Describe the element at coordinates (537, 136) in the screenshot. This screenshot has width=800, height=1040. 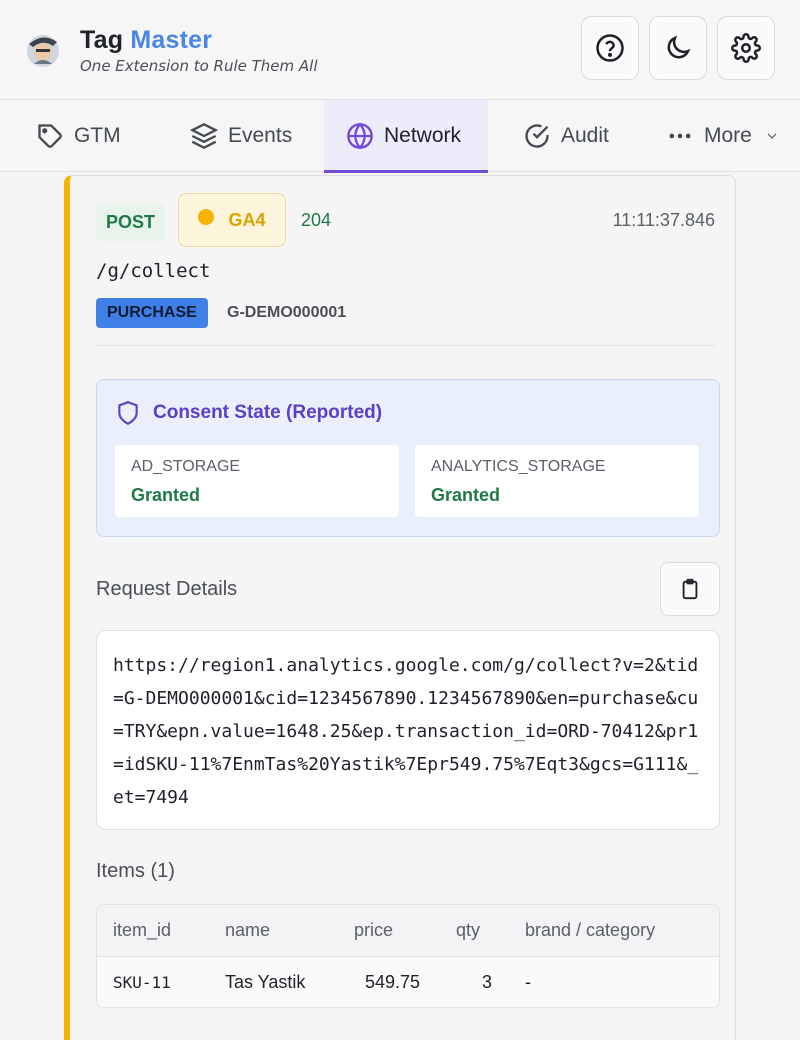
I see `check-circle-icon` at that location.